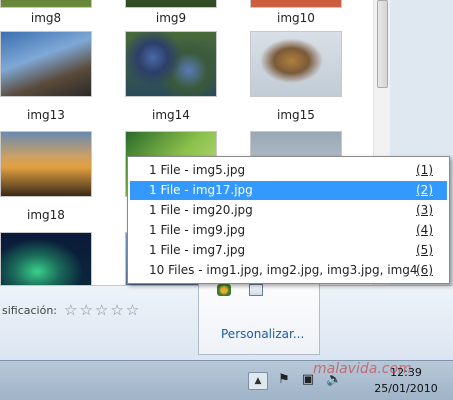 The height and width of the screenshot is (400, 453). What do you see at coordinates (46, 115) in the screenshot?
I see `thumbnail-label: img13` at bounding box center [46, 115].